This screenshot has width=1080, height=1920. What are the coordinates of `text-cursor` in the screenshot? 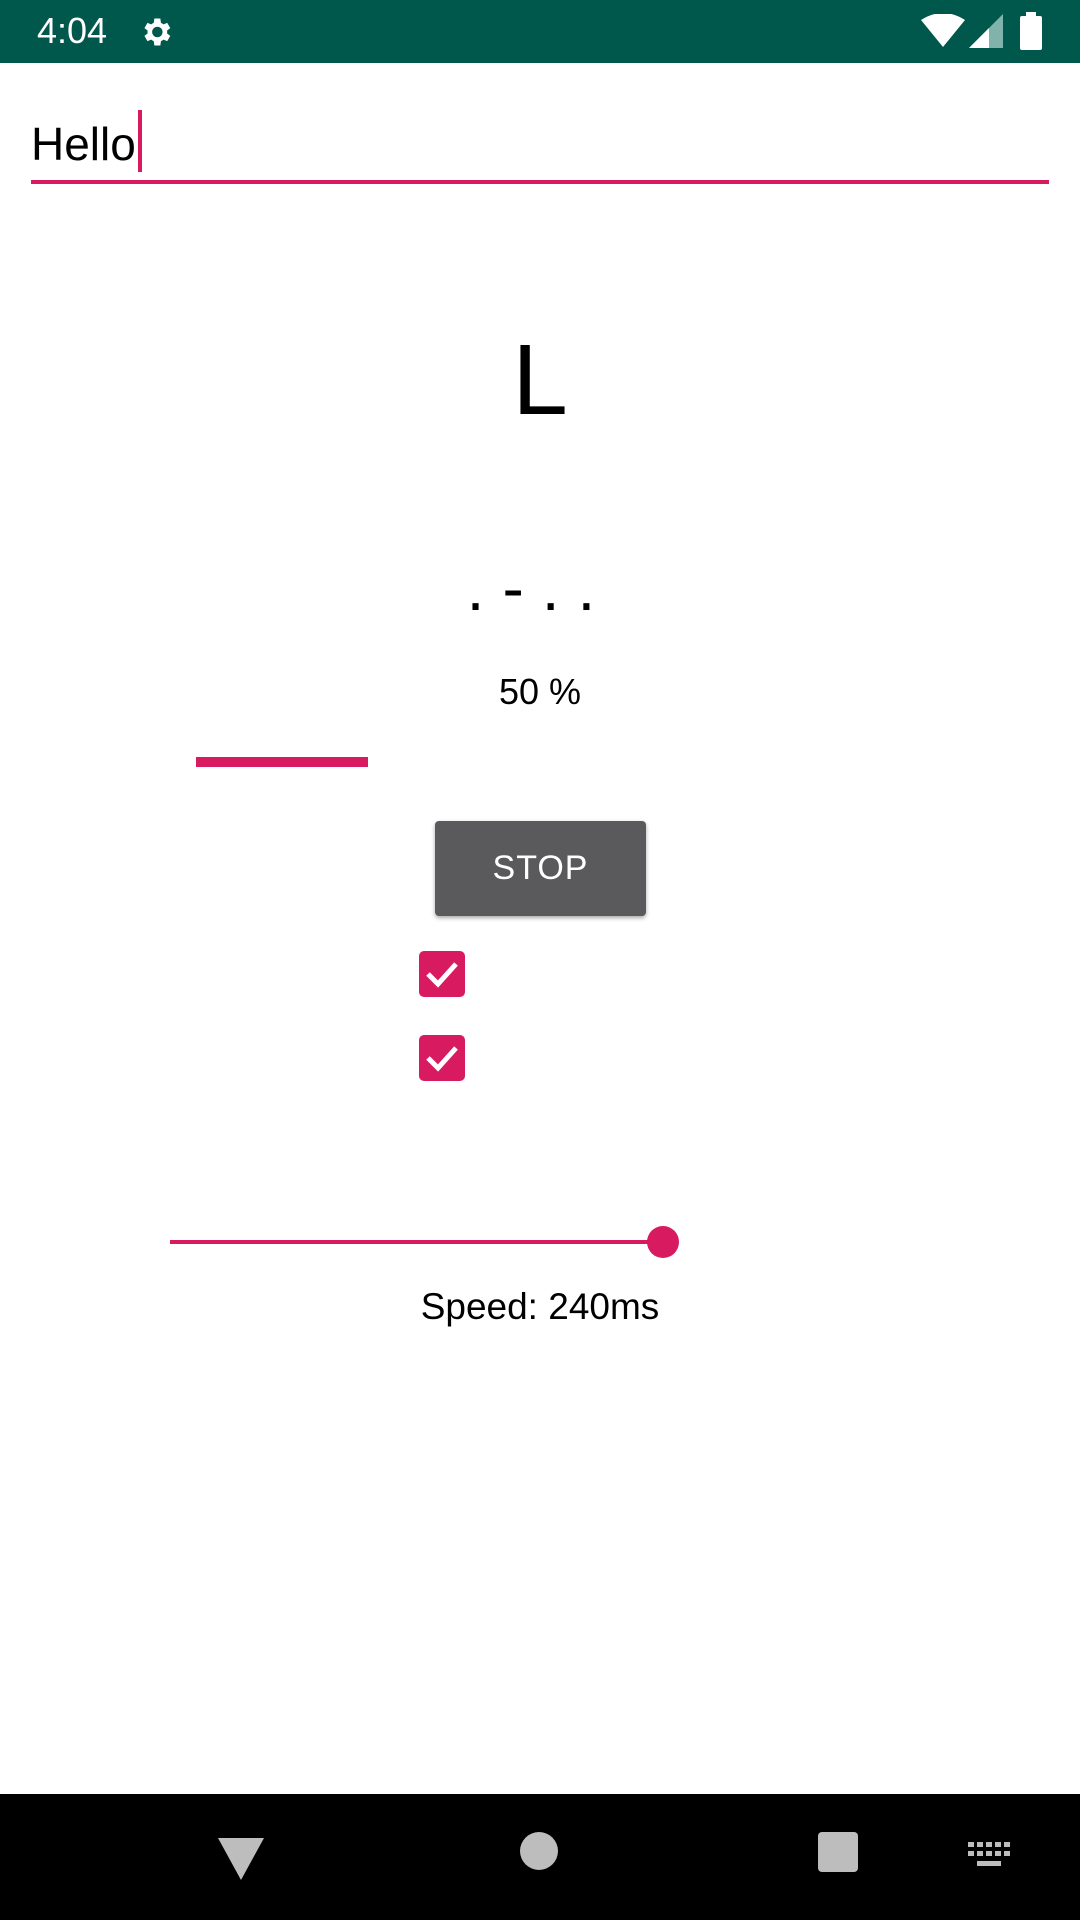 It's located at (140, 141).